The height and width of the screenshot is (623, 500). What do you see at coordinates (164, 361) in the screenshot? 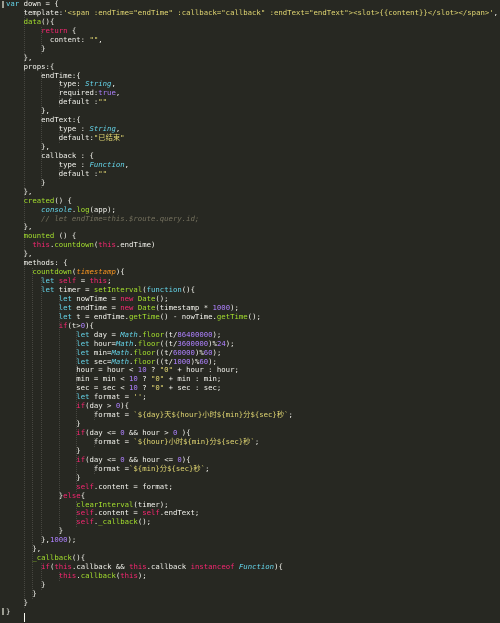
I see `code-token: ((t/` at bounding box center [164, 361].